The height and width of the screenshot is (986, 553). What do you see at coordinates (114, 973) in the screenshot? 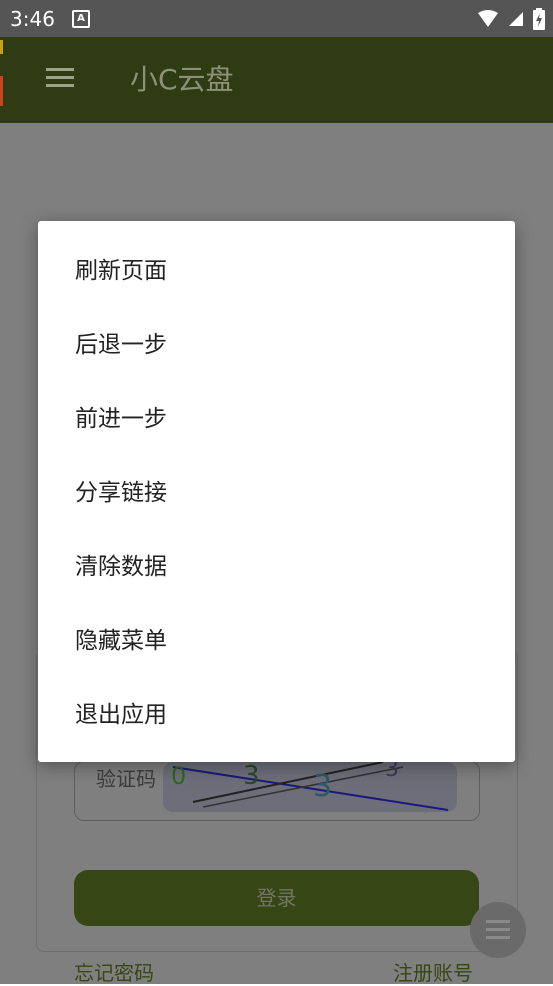
I see `forgot-password-link: 忘记密码` at bounding box center [114, 973].